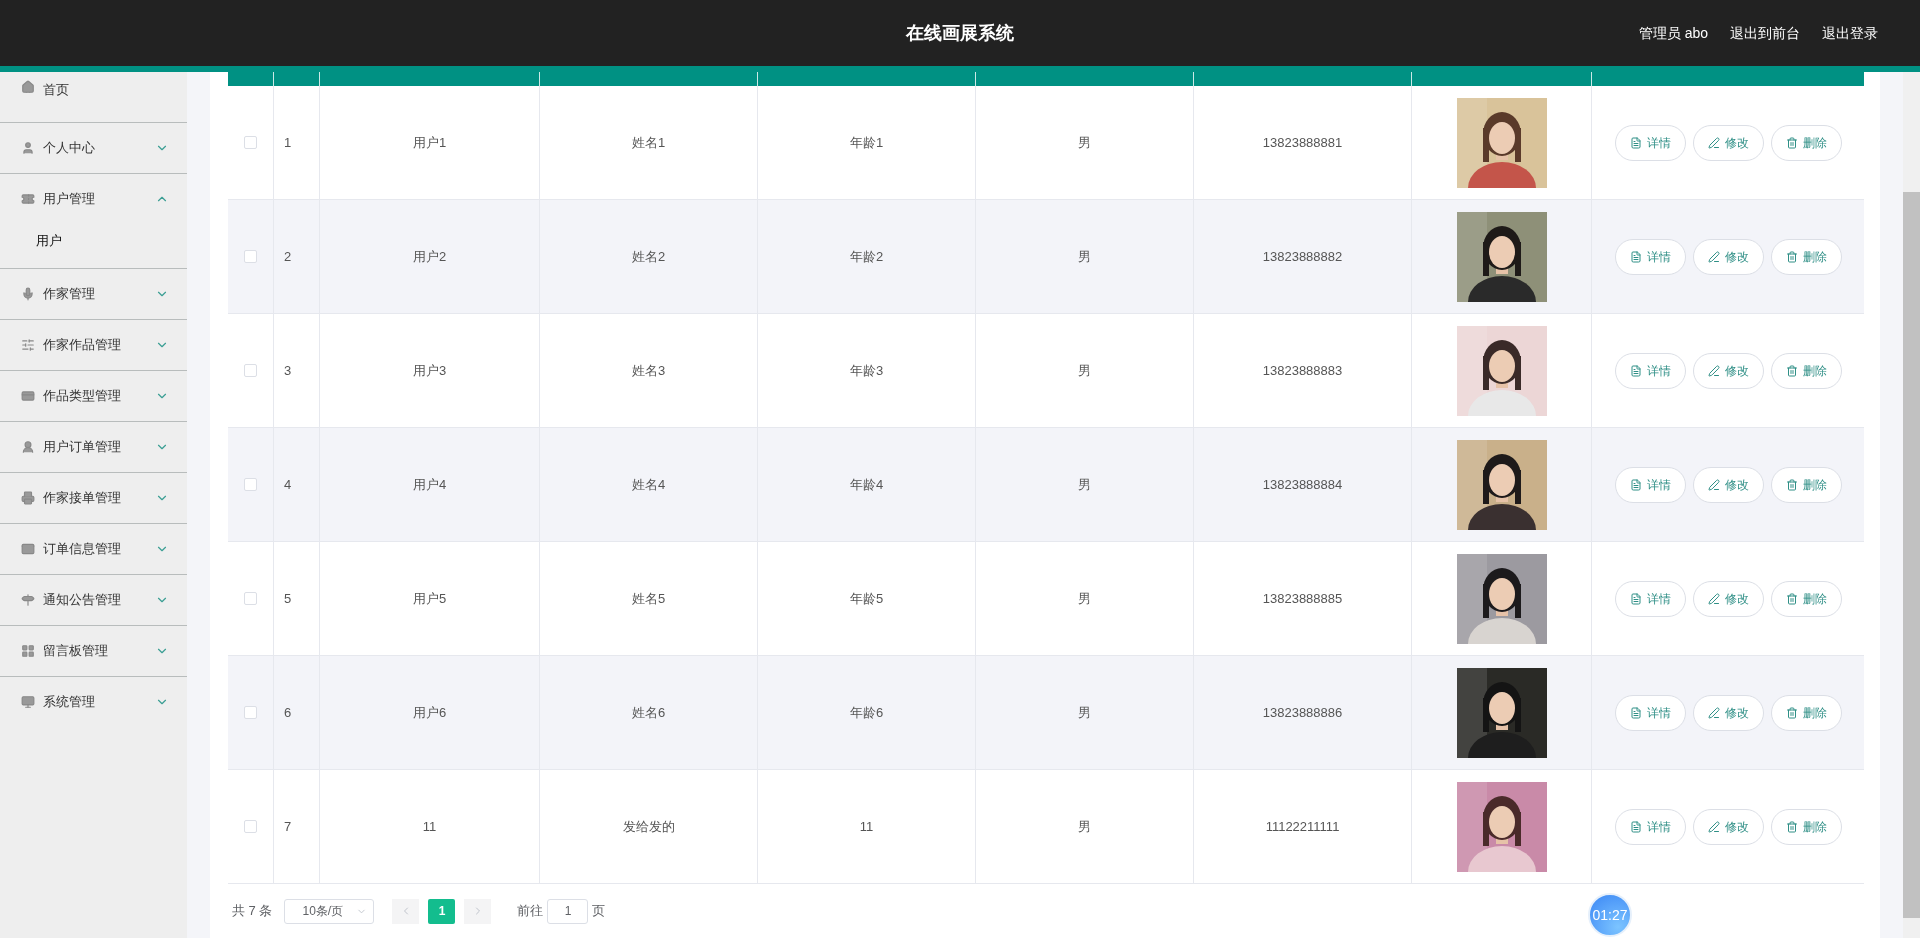 The image size is (1920, 938). What do you see at coordinates (93, 549) in the screenshot?
I see `sidebar-item: 订单信息管理` at bounding box center [93, 549].